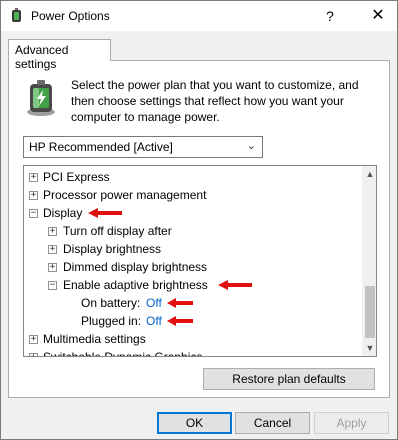 Image resolution: width=398 pixels, height=440 pixels. Describe the element at coordinates (199, 16) in the screenshot. I see `title-bar: Power Options ? ✕` at that location.